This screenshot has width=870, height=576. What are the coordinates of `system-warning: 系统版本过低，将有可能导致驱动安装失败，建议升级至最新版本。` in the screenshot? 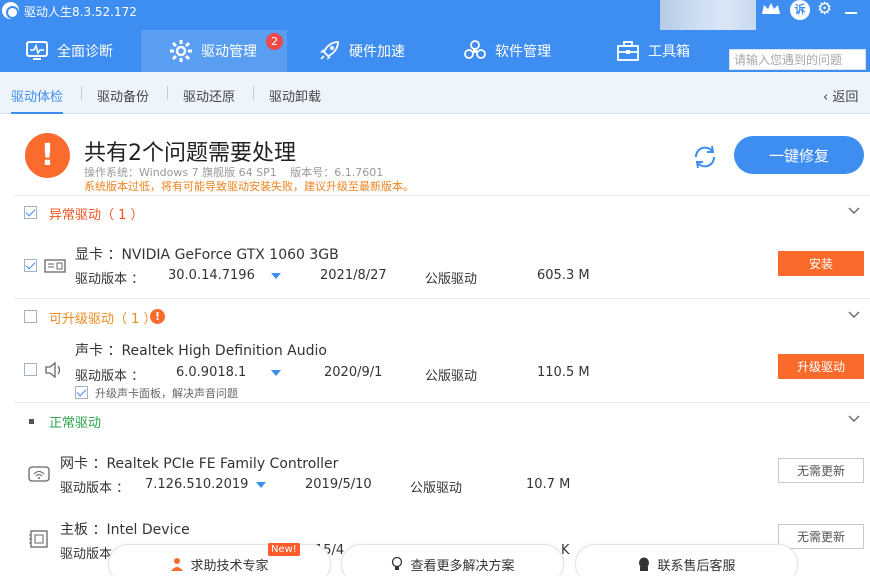 It's located at (249, 186).